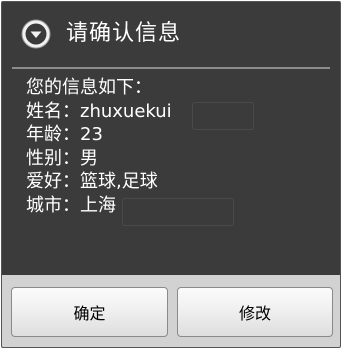  I want to click on confirm-button: 确定, so click(89, 312).